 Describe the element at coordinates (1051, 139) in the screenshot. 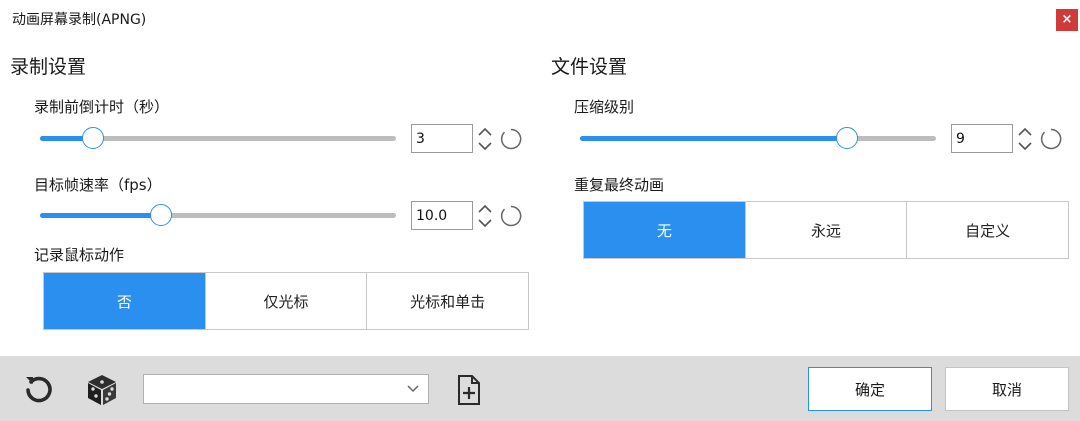

I see `compression-reset-icon` at that location.